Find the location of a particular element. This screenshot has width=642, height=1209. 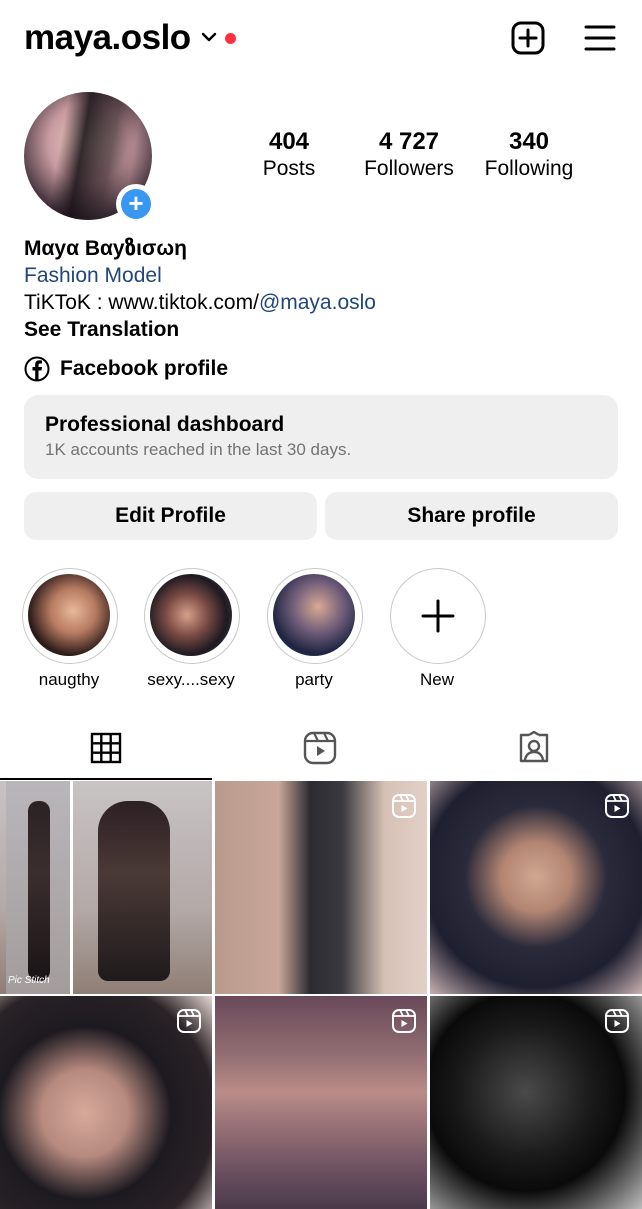

dashboard-subtitle: 1K accounts reached in the last 30 days. is located at coordinates (198, 449).